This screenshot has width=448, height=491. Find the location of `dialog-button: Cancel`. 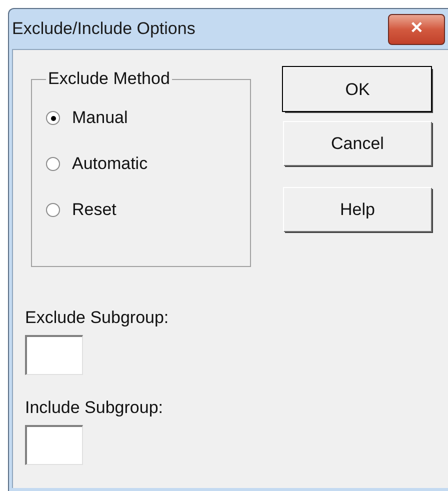

dialog-button: Cancel is located at coordinates (357, 143).